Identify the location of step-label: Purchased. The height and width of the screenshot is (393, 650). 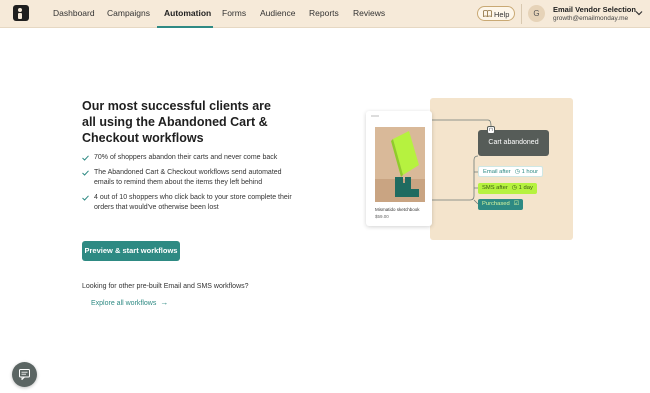
(496, 204).